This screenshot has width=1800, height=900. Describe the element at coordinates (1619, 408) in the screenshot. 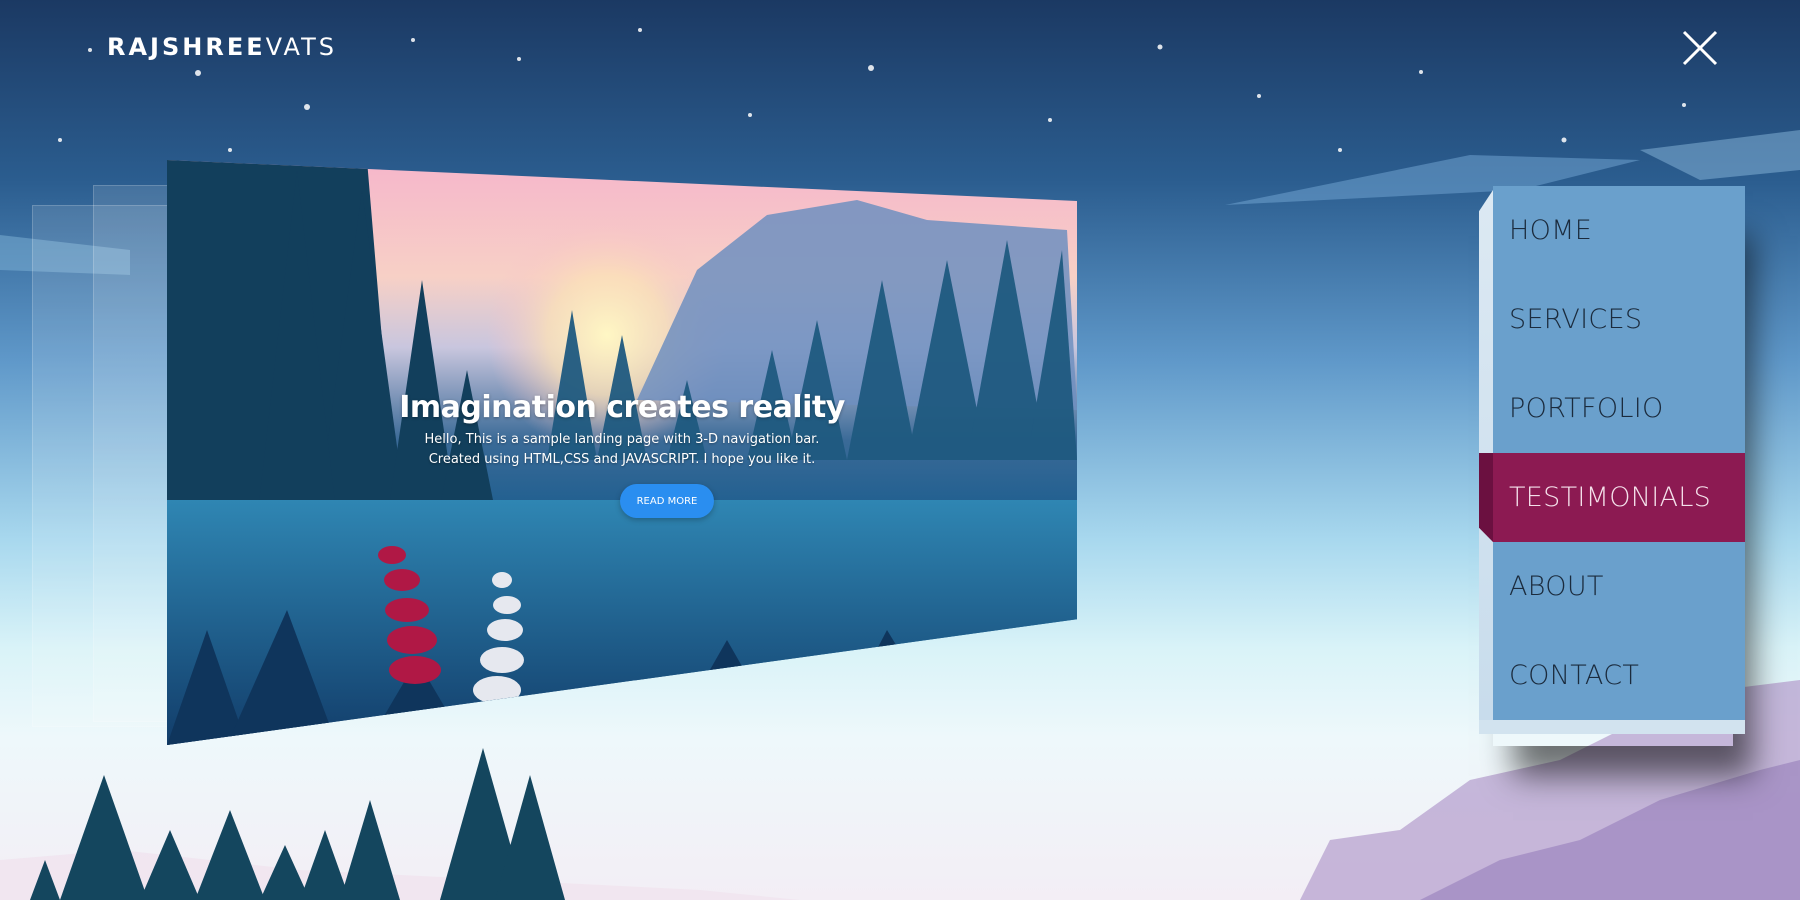

I see `nav-item-portfolio: PORTFOLIO` at that location.